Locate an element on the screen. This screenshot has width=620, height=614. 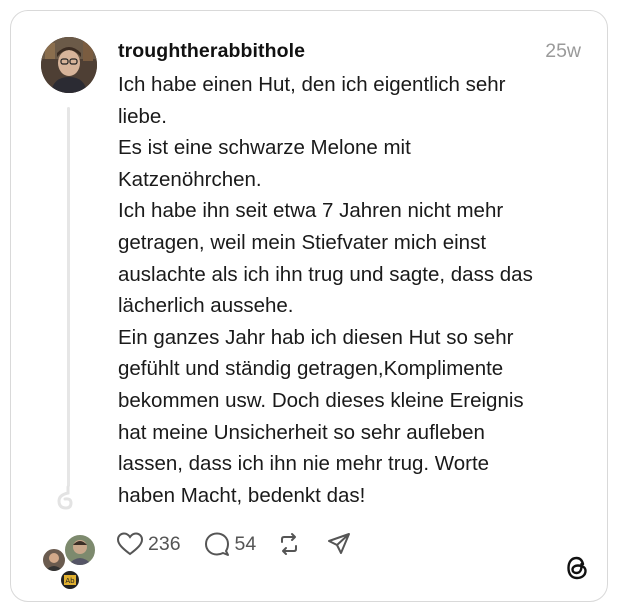
reply-avatars: Ab is located at coordinates (74, 563).